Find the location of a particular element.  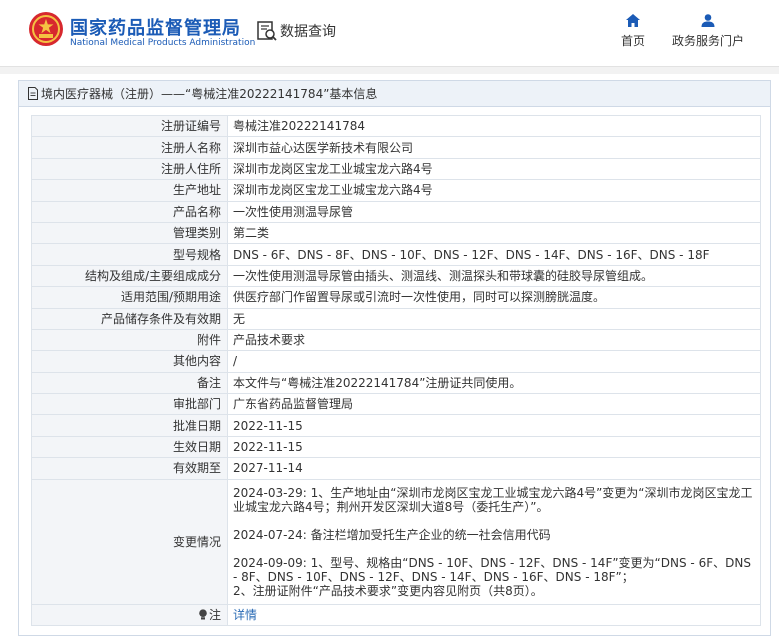

field-value: 一次性使用测温导尿管 is located at coordinates (494, 211).